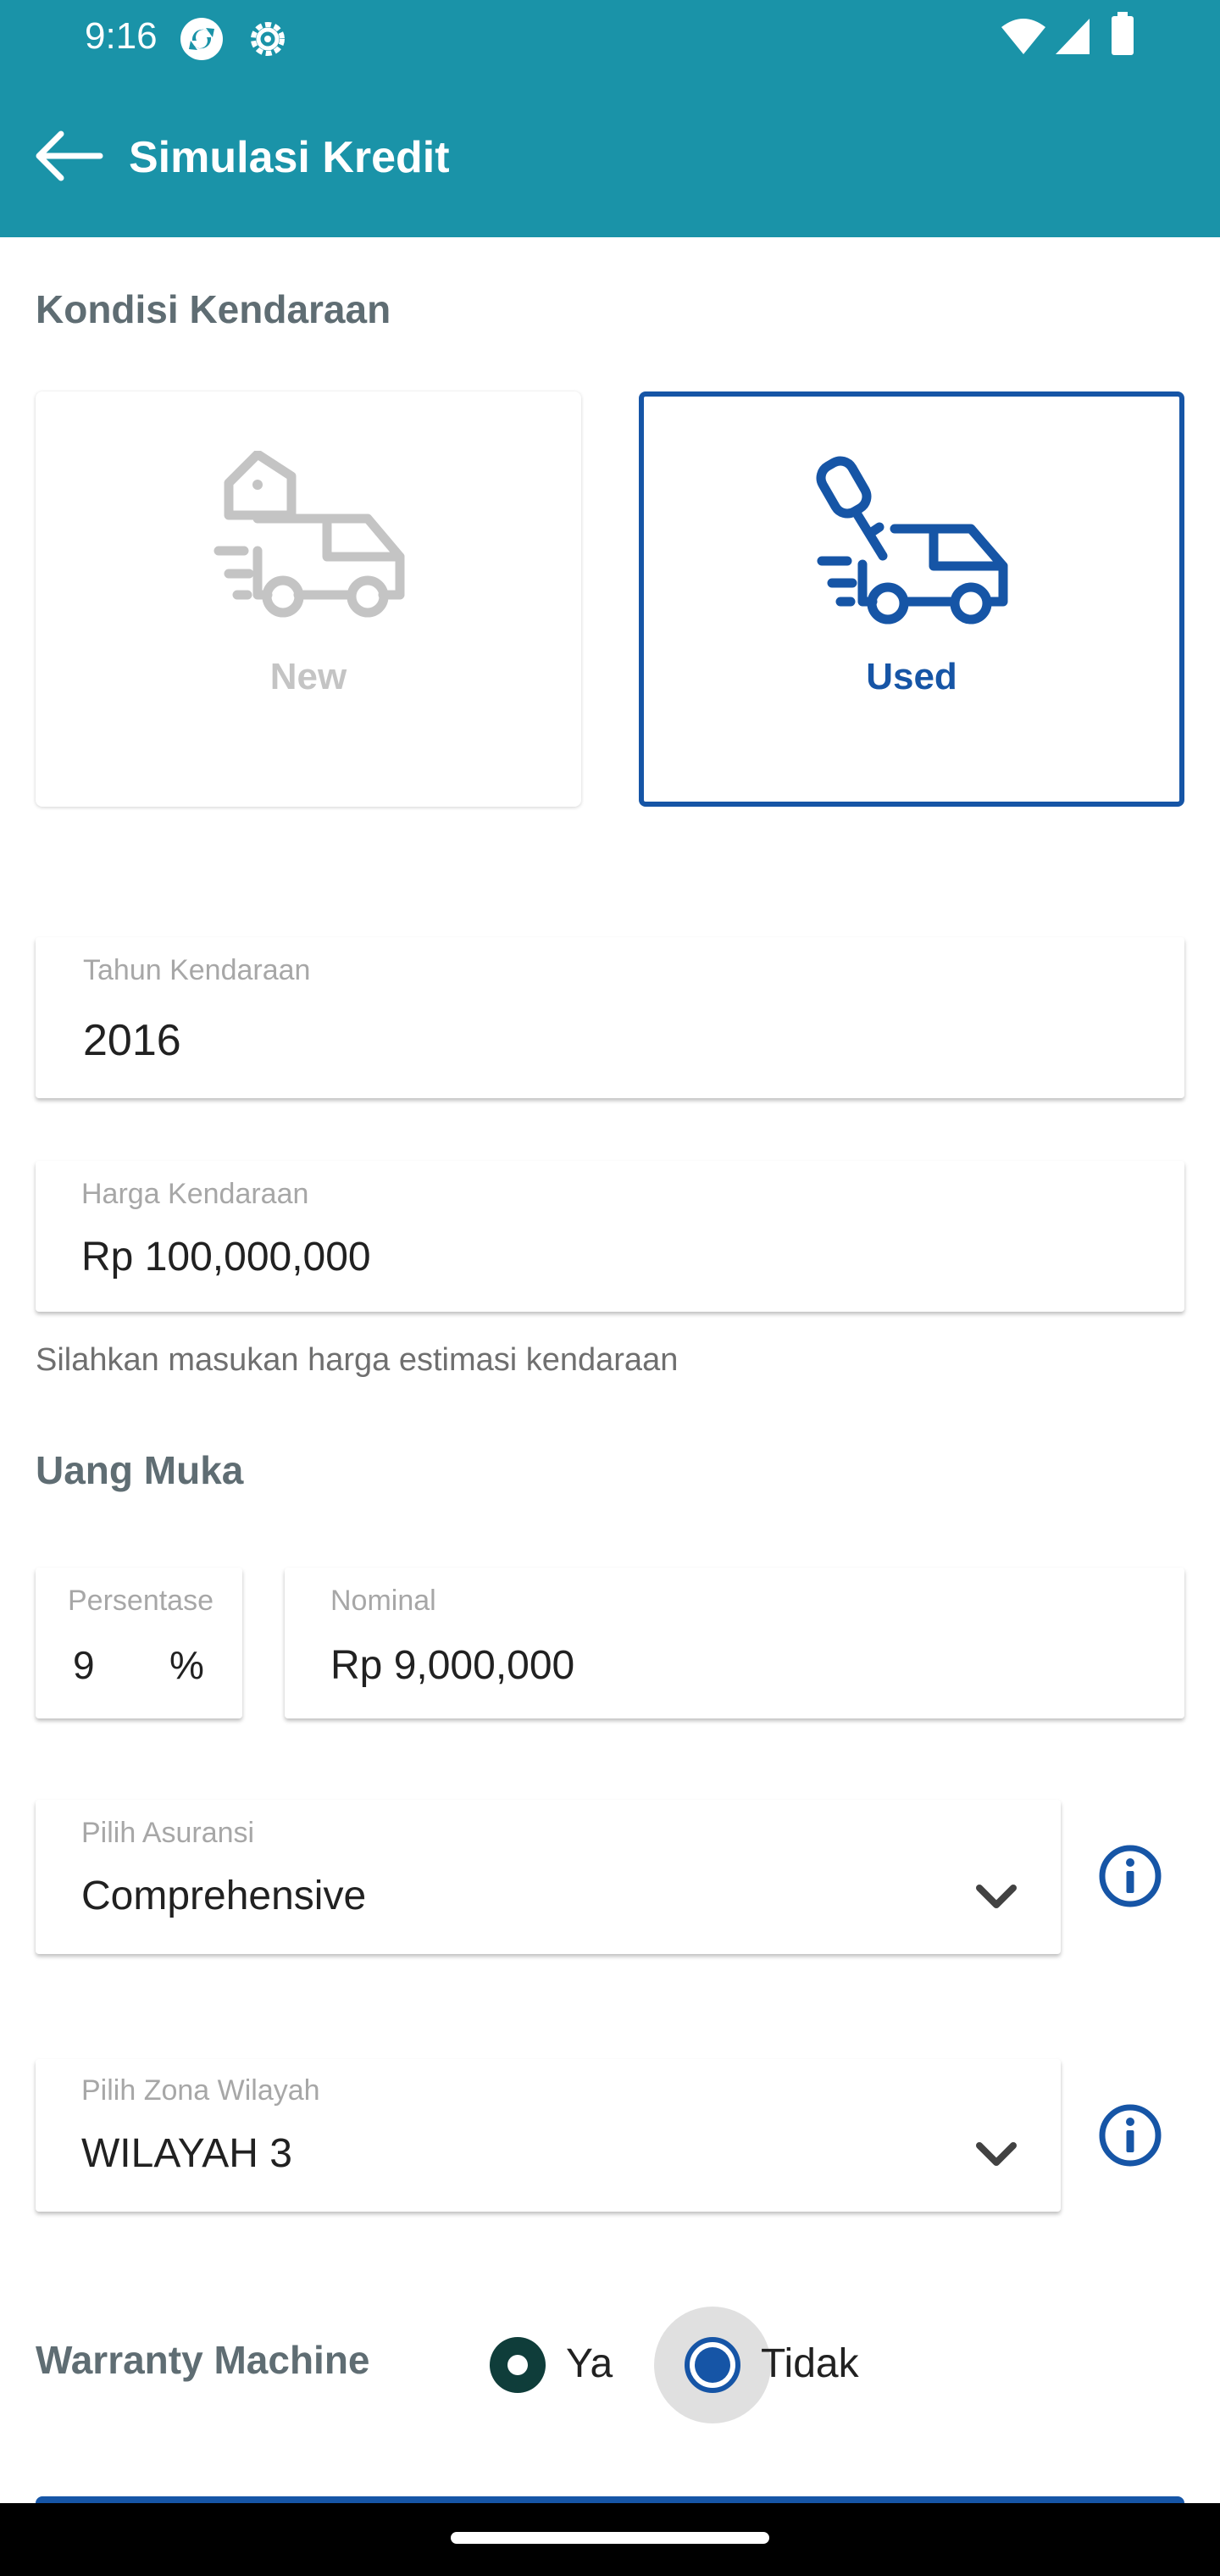 Image resolution: width=1220 pixels, height=2576 pixels. Describe the element at coordinates (132, 1040) in the screenshot. I see `vehicle-year-value: 2016` at that location.